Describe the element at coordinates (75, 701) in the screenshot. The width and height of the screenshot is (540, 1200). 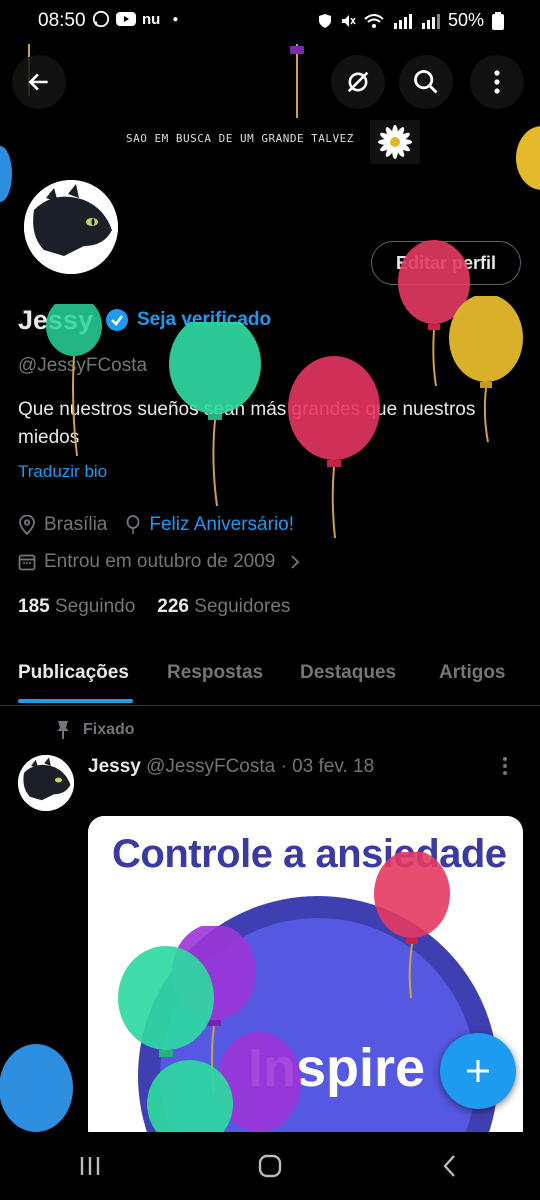
I see `active-tab-indicator` at that location.